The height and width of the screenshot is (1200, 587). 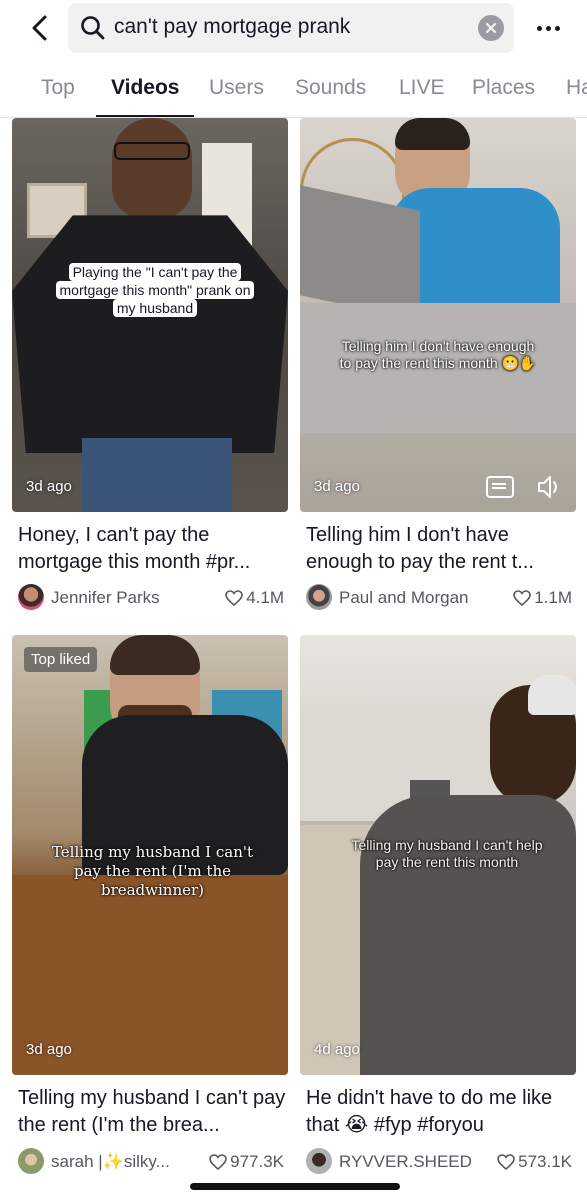 I want to click on person-head, so click(x=152, y=168).